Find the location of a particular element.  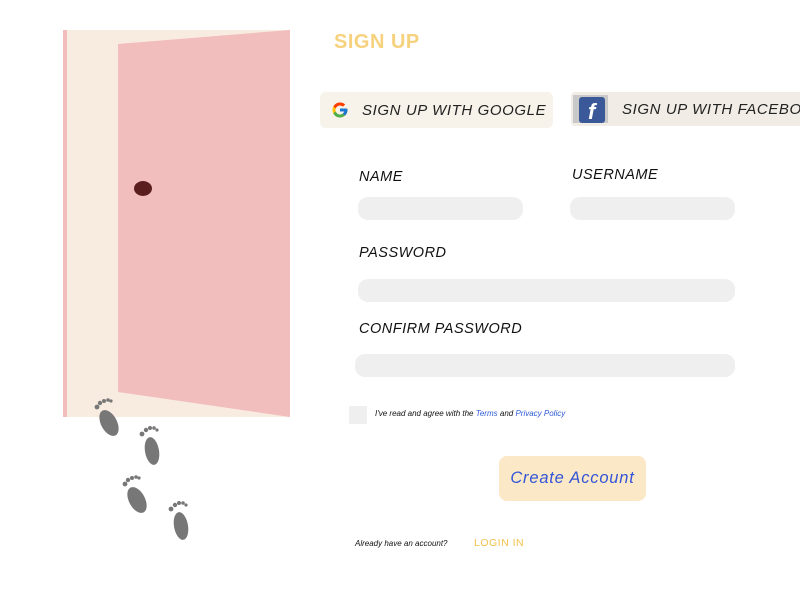

name-label: NAME is located at coordinates (381, 177).